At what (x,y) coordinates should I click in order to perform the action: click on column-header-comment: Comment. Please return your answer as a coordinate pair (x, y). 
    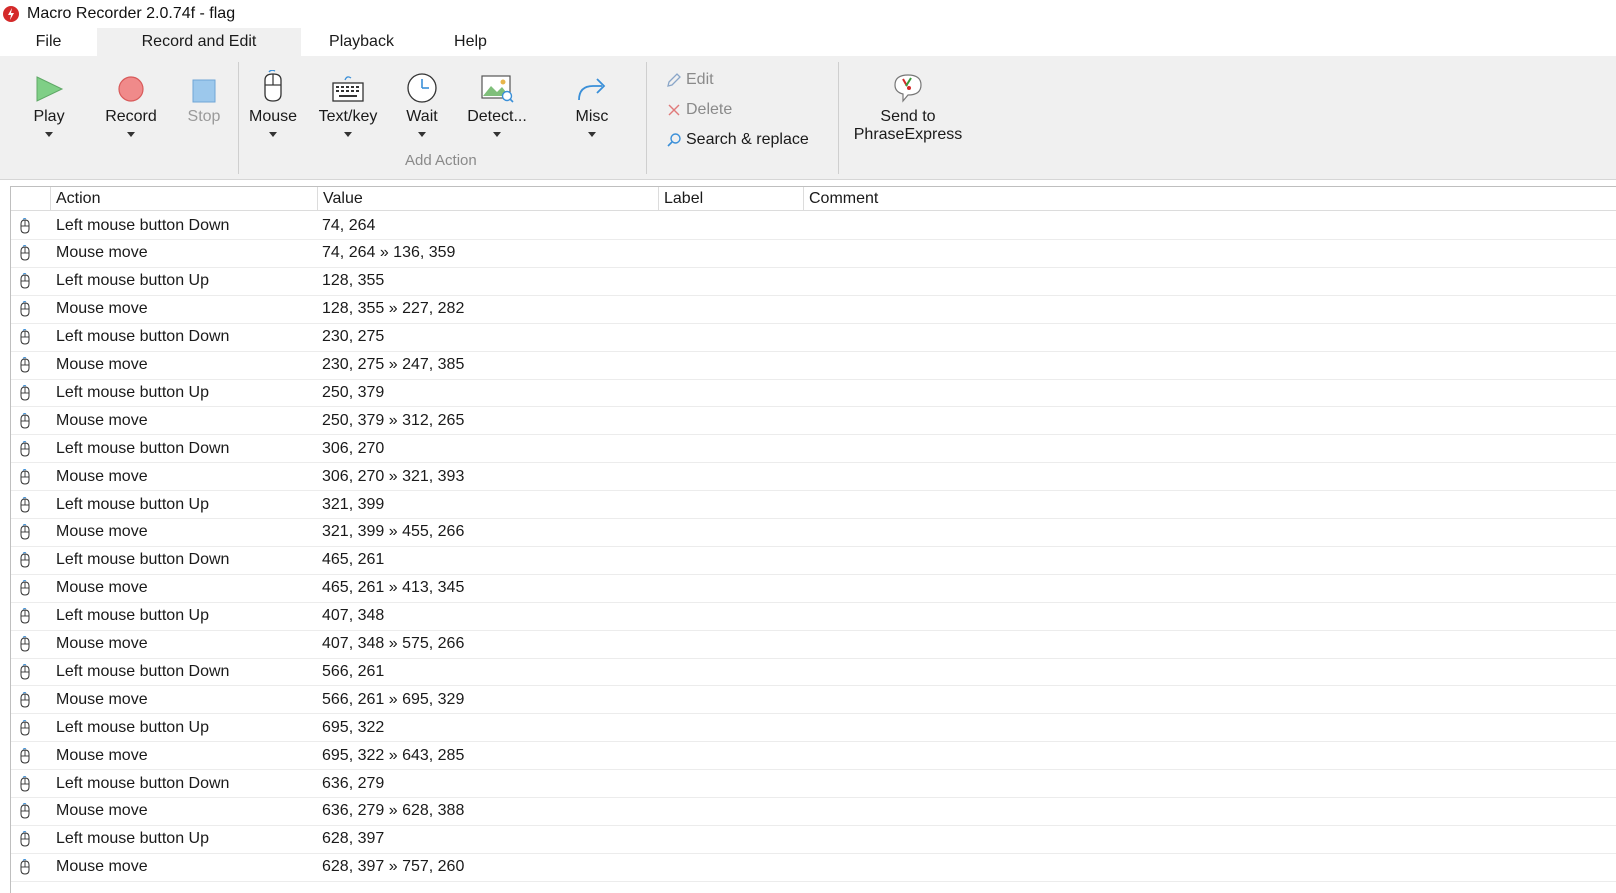
    Looking at the image, I should click on (1210, 199).